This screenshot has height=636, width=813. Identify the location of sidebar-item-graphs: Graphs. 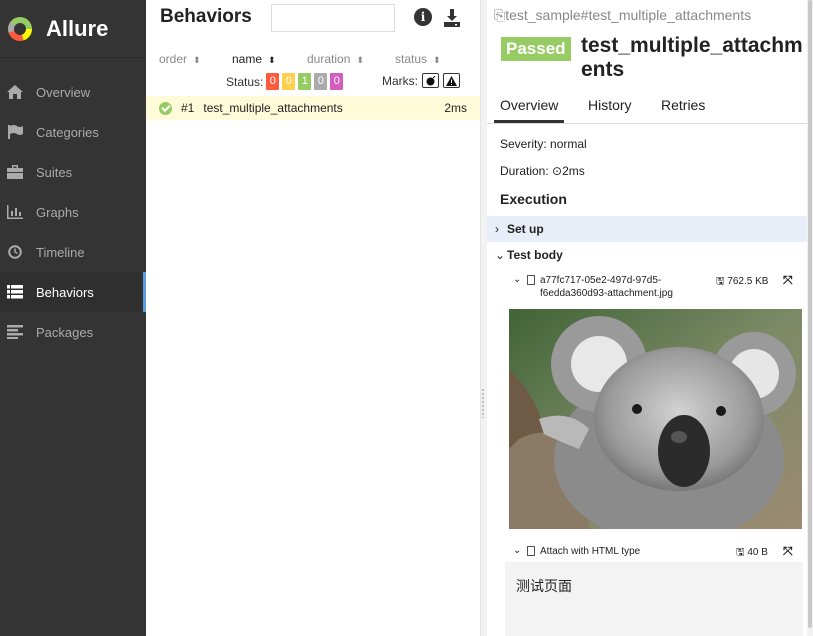
(73, 212).